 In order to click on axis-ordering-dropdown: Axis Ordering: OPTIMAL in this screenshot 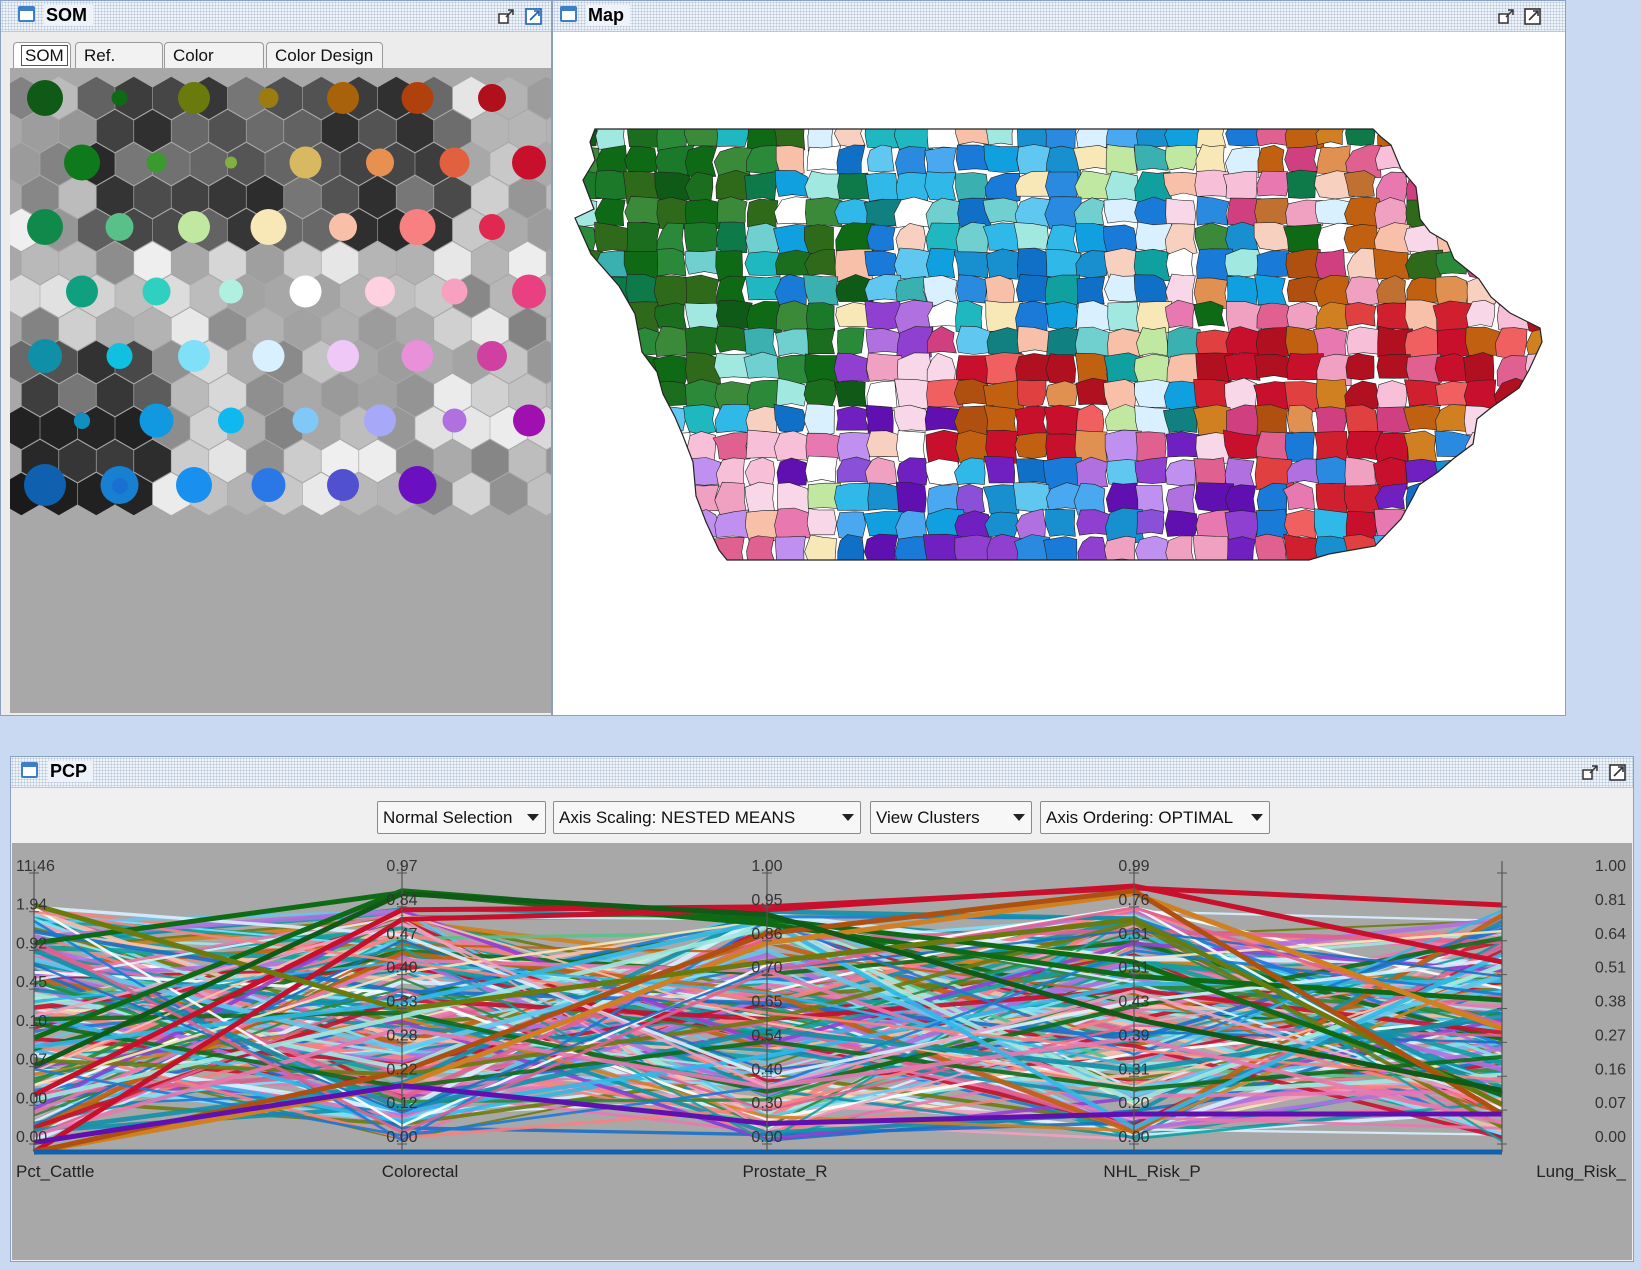, I will do `click(1155, 817)`.